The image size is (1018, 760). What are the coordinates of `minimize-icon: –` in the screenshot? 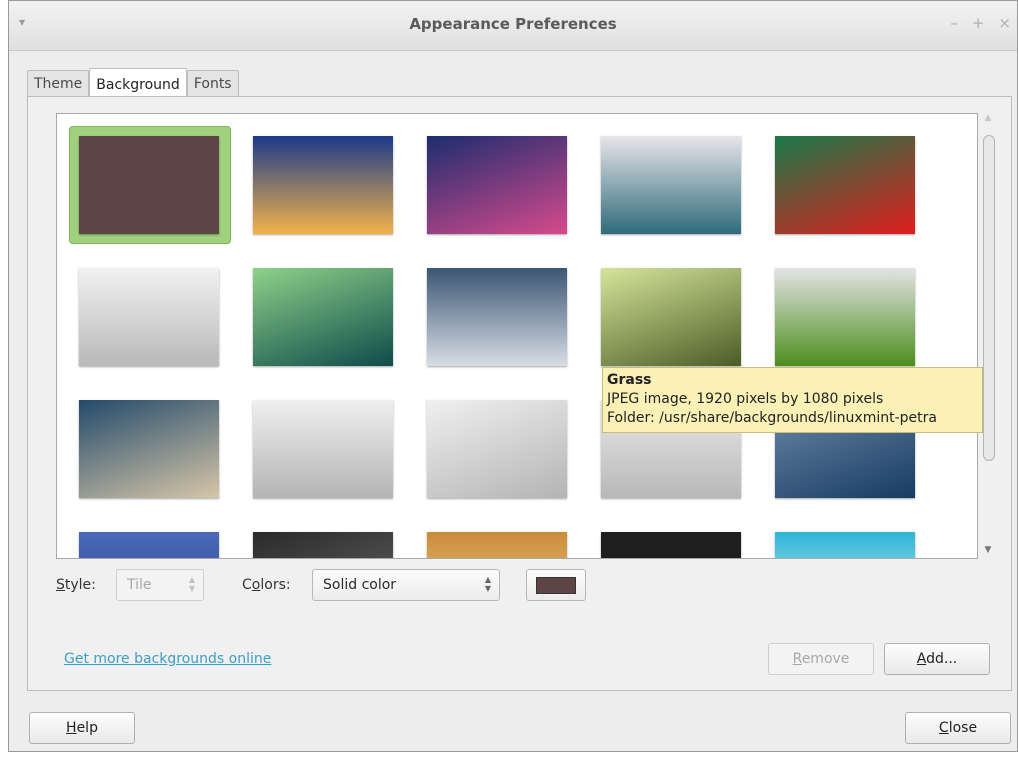 It's located at (954, 23).